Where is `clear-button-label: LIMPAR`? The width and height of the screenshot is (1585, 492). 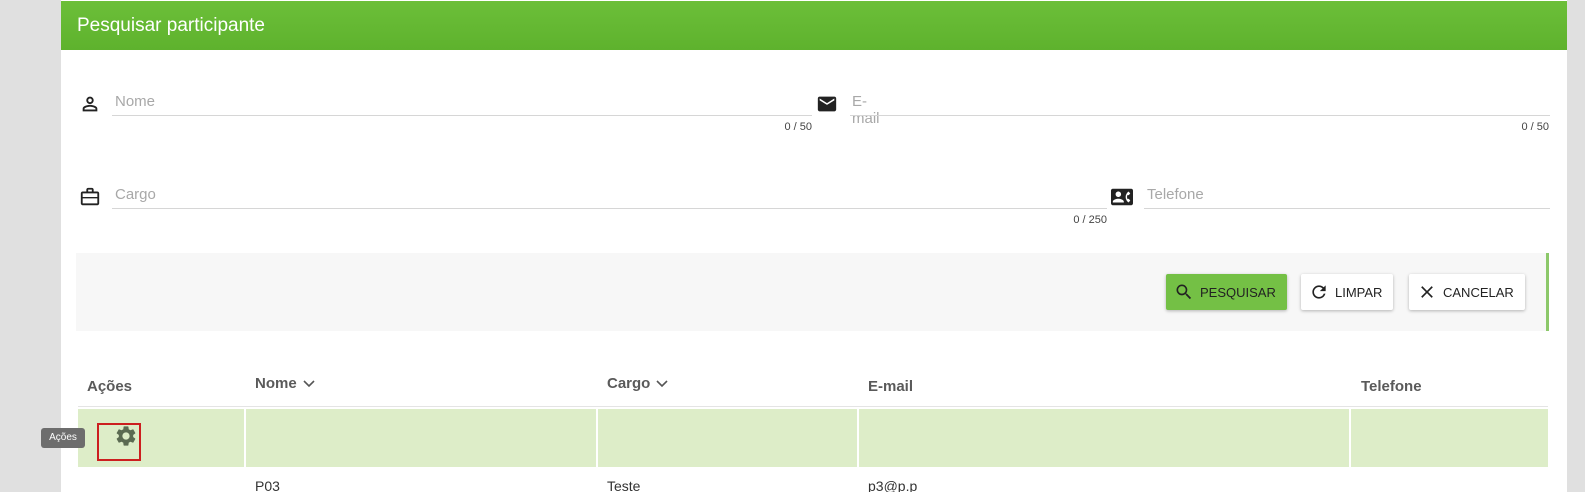 clear-button-label: LIMPAR is located at coordinates (1359, 292).